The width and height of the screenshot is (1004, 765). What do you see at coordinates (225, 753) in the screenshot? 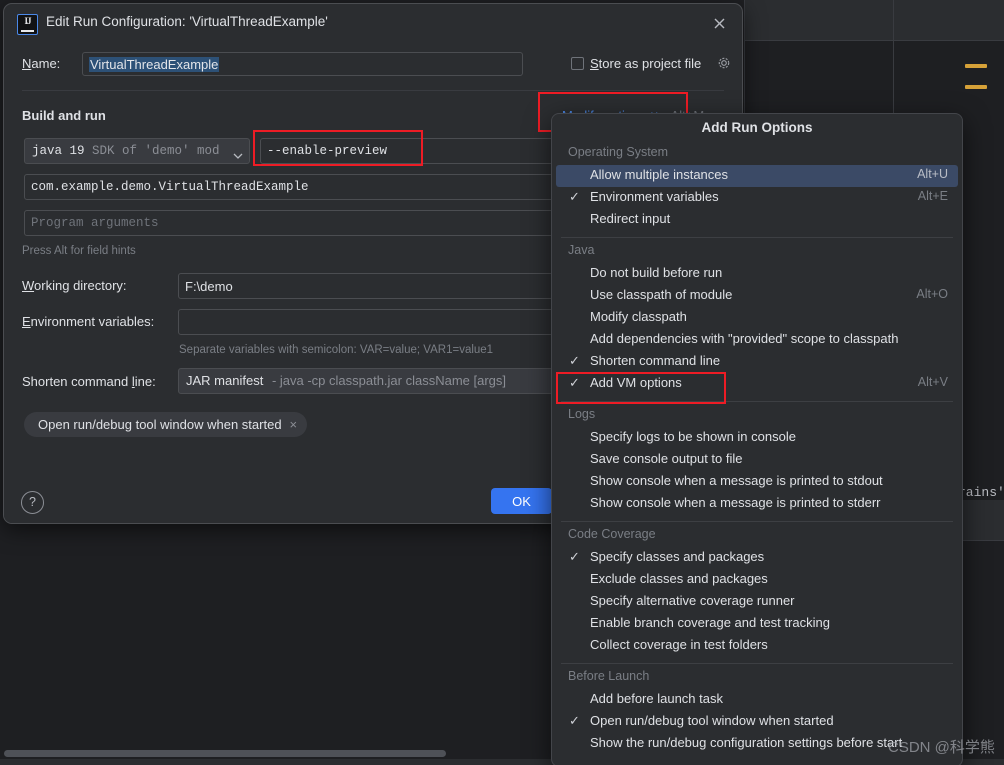
I see `editor-hscrollbar-thumb` at bounding box center [225, 753].